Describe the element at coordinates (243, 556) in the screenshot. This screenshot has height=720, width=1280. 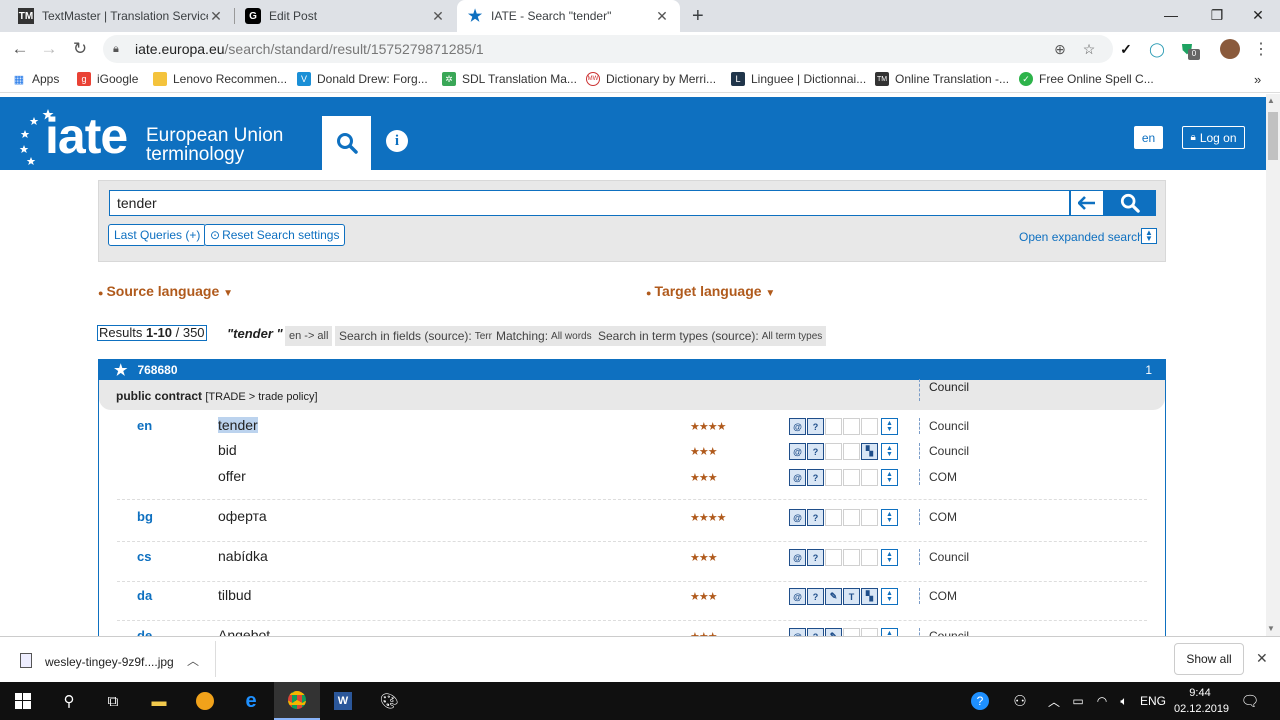
I see `term-text: nabídka` at that location.